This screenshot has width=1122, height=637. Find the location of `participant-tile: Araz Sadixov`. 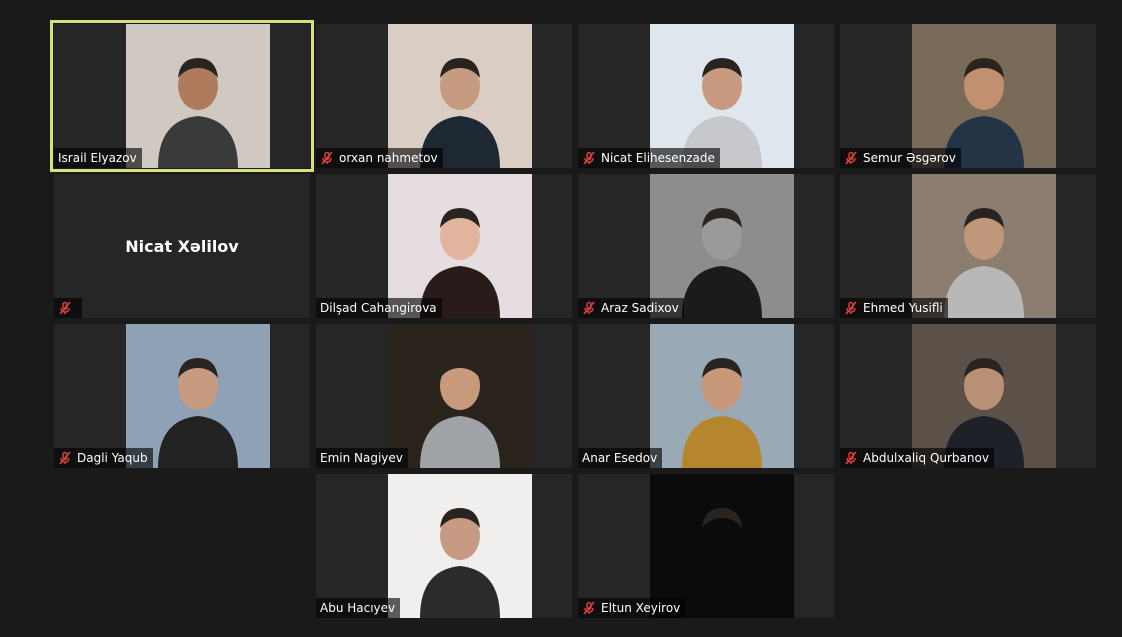

participant-tile: Araz Sadixov is located at coordinates (706, 246).